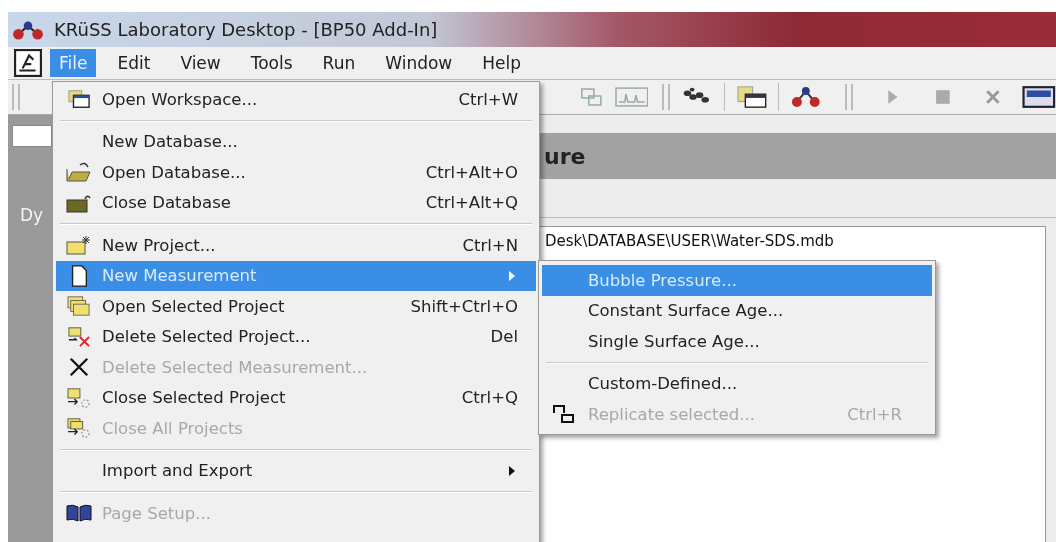 Image resolution: width=1056 pixels, height=542 pixels. What do you see at coordinates (296, 172) in the screenshot?
I see `menu-entry: Open Database... Ctrl+Alt+O` at bounding box center [296, 172].